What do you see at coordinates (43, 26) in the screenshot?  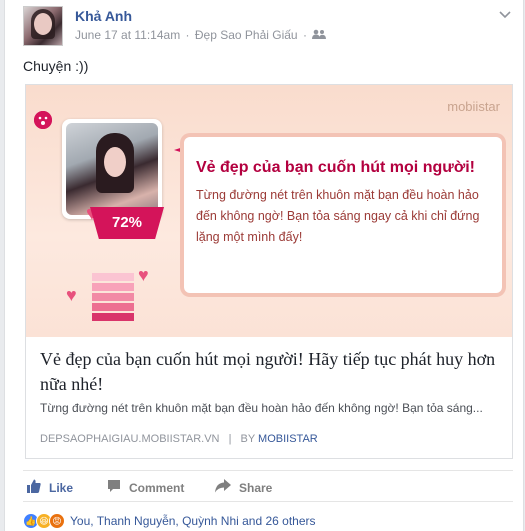 I see `avatar` at bounding box center [43, 26].